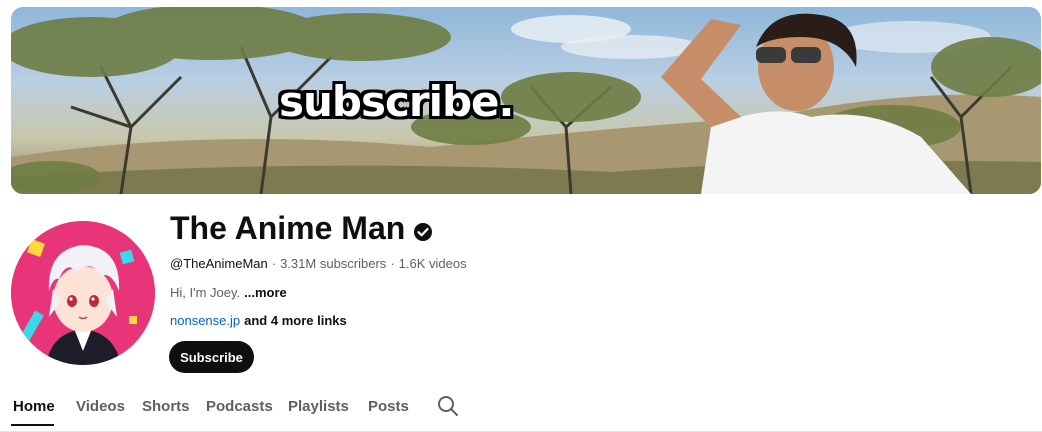 Image resolution: width=1042 pixels, height=432 pixels. I want to click on channel-title: The Anime Man, so click(288, 228).